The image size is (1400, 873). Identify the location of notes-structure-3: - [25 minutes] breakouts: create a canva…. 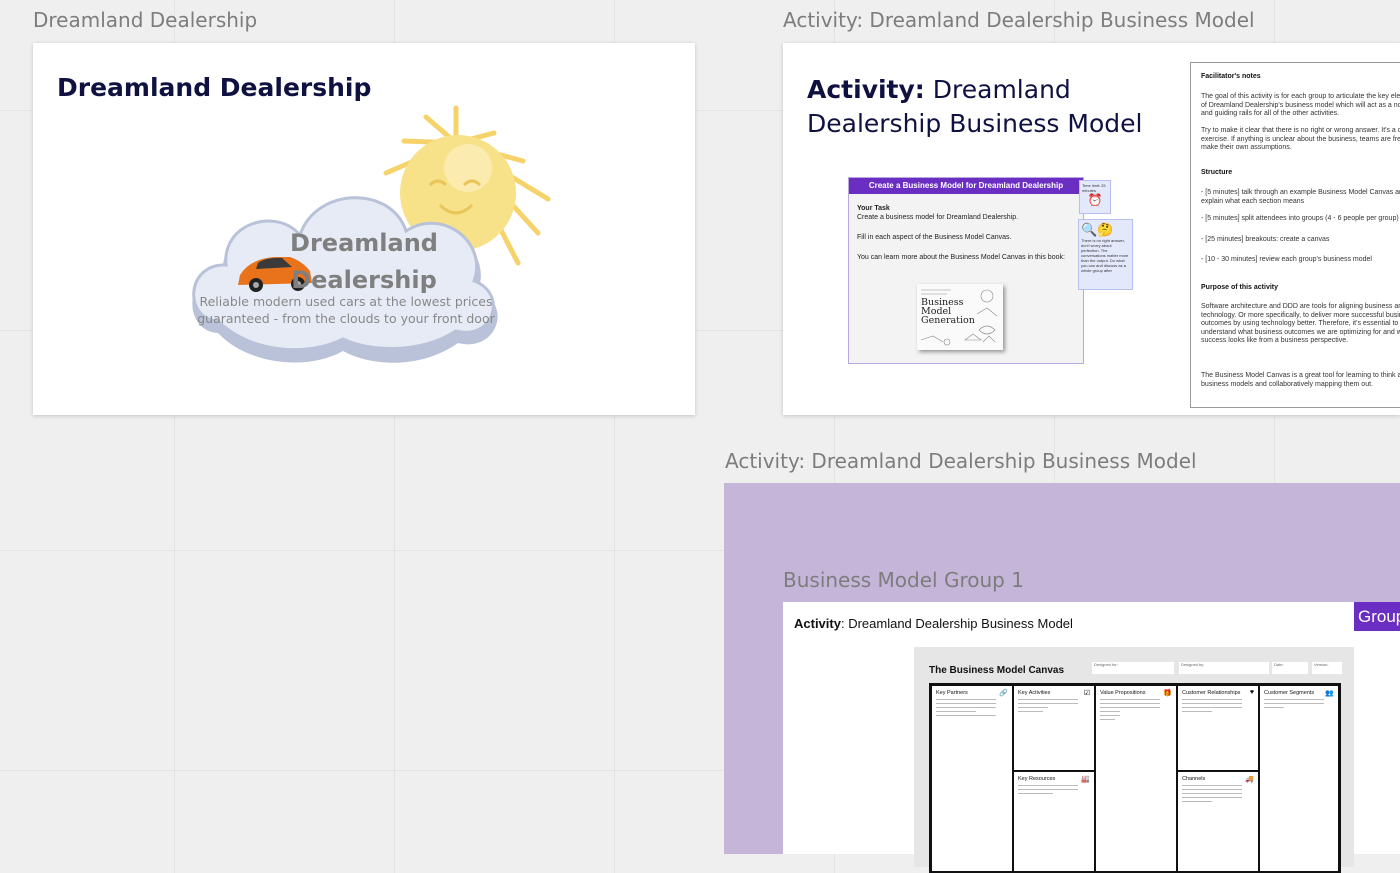
(1265, 239).